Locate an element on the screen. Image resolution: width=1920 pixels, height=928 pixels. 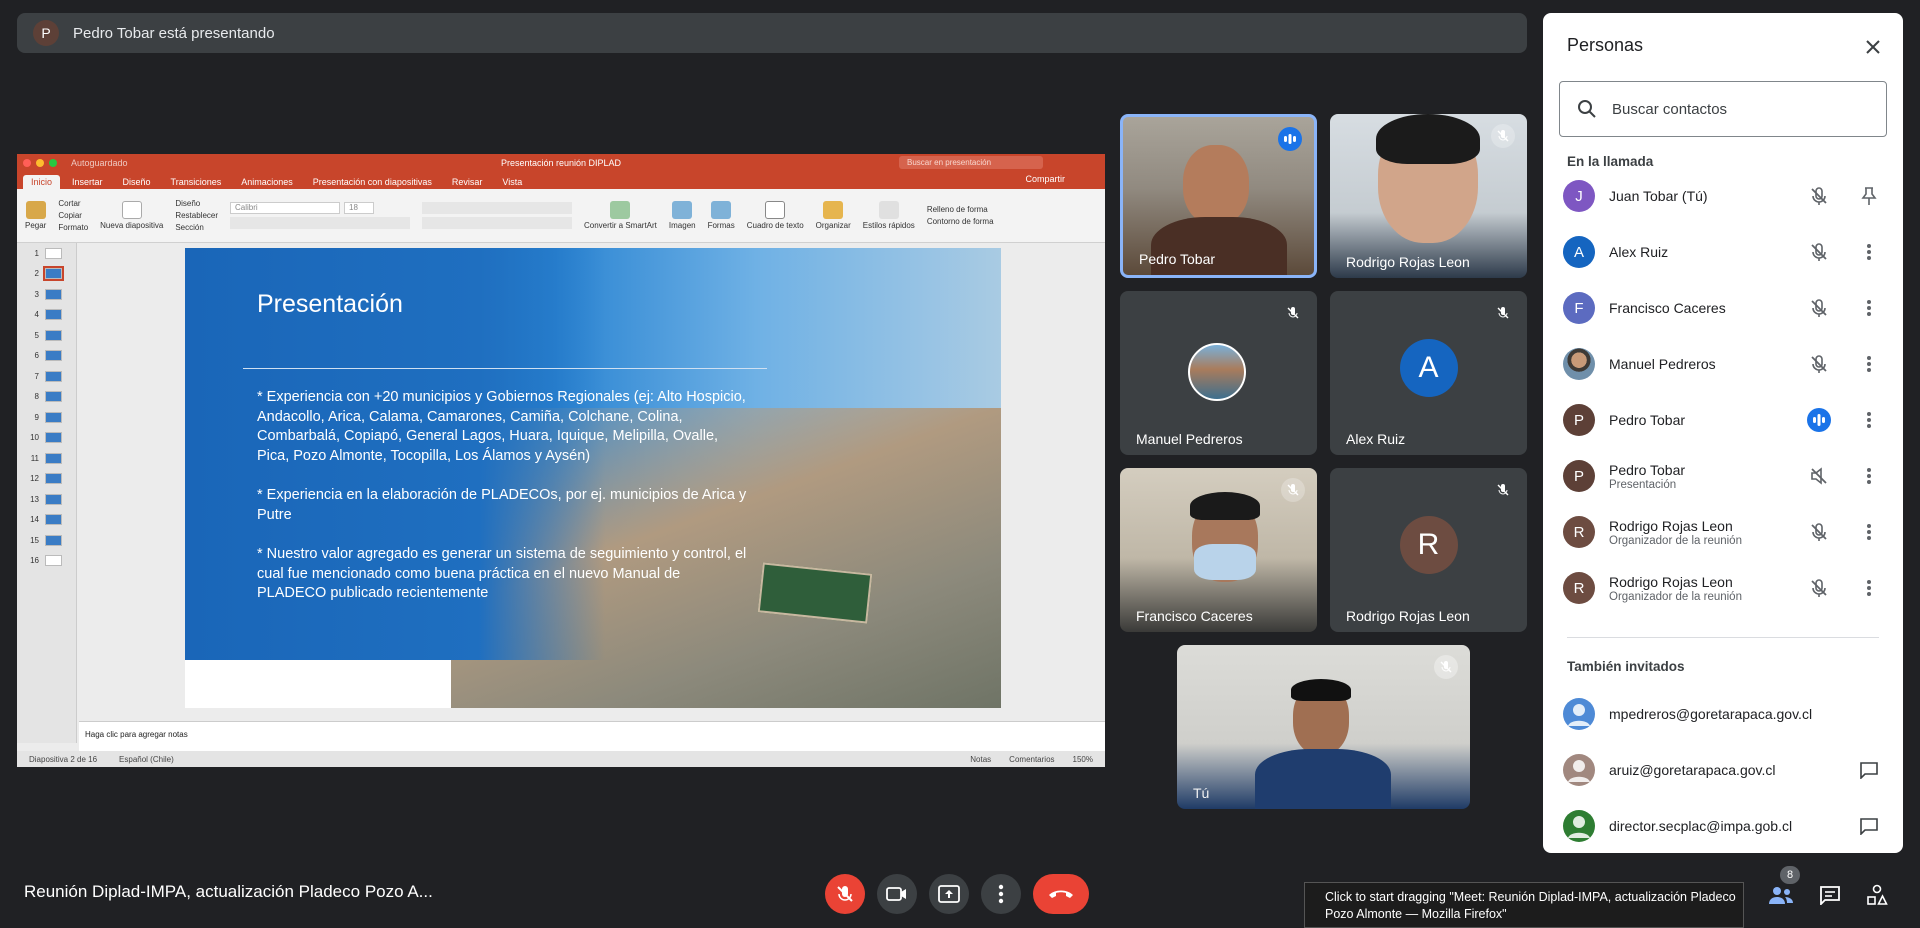
slide-white-strip is located at coordinates (318, 684).